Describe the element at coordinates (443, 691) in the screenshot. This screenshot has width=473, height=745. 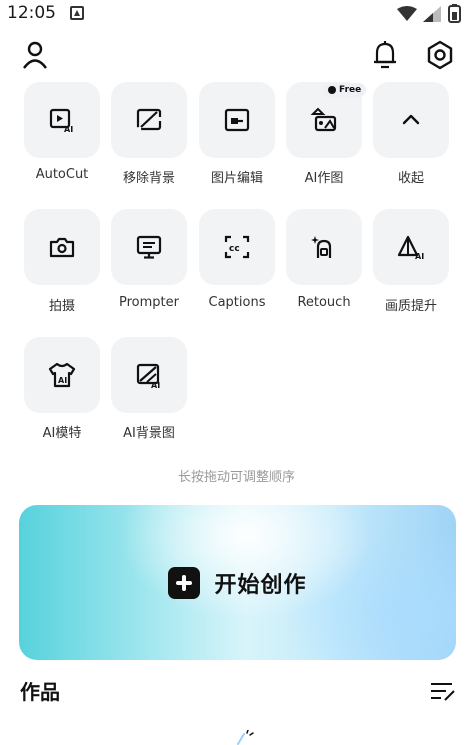
I see `edit-list-icon` at that location.